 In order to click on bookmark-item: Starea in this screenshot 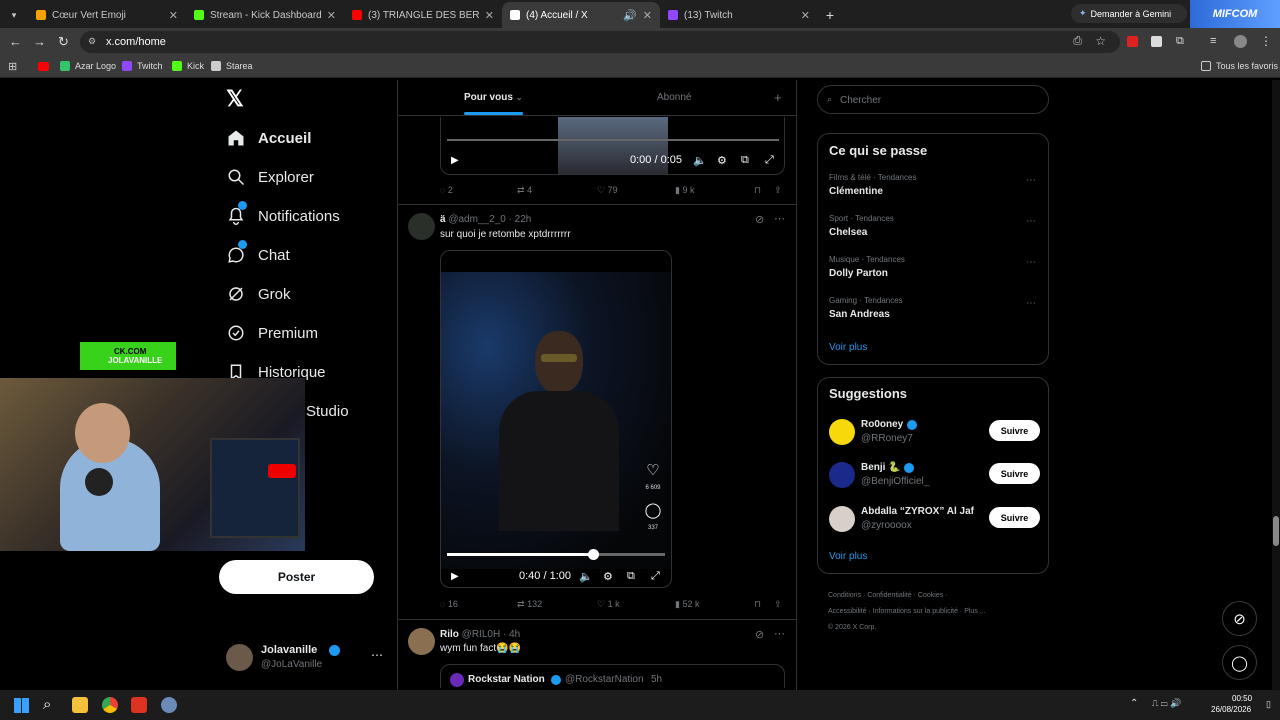, I will do `click(232, 66)`.